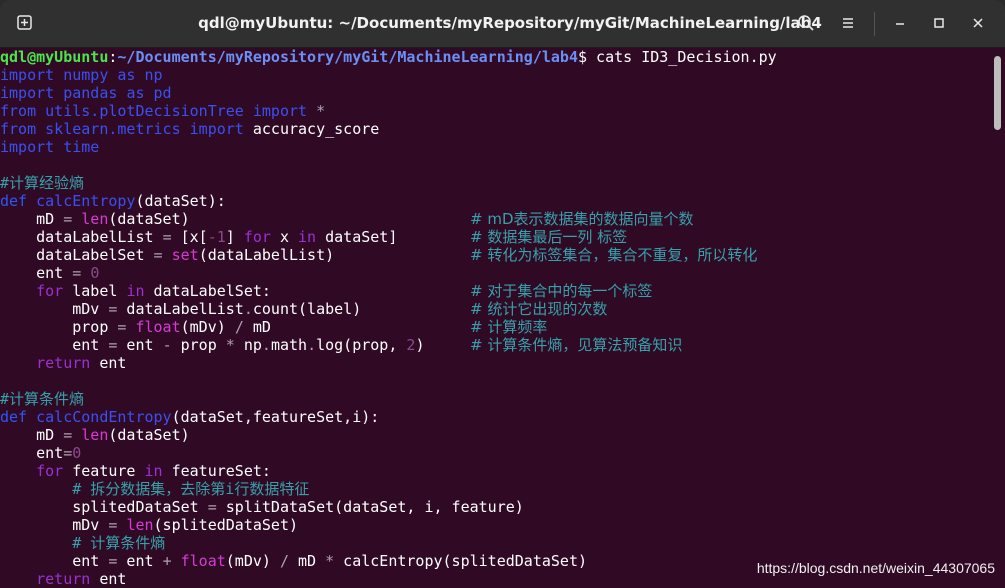  What do you see at coordinates (140, 525) in the screenshot?
I see `code-token: len` at bounding box center [140, 525].